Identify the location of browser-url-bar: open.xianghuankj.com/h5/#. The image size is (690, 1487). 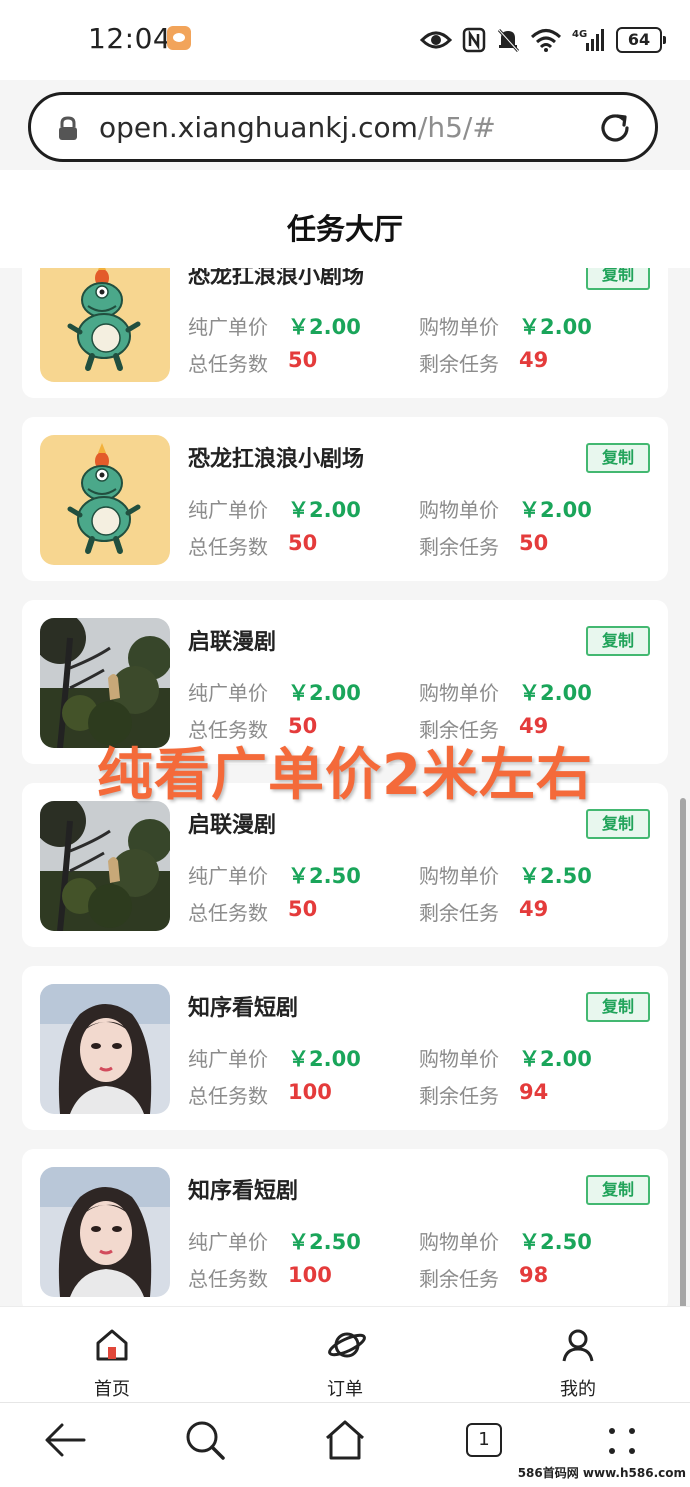
(343, 127).